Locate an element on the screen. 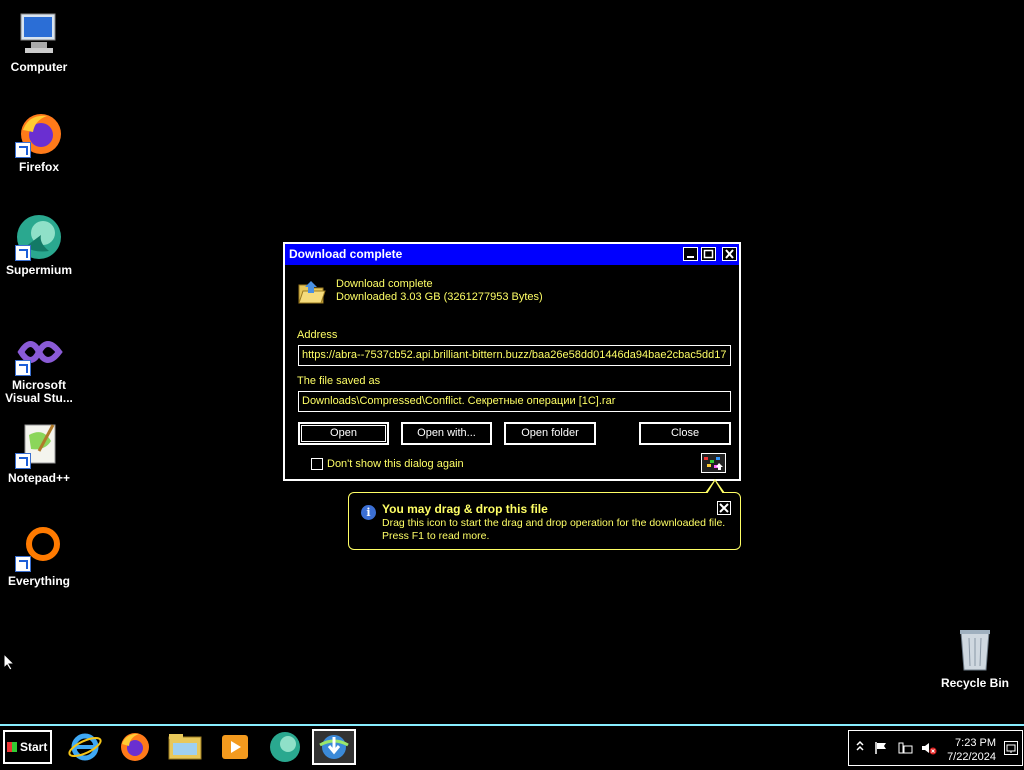 The width and height of the screenshot is (1024, 770). clock-time: 7:23 PM is located at coordinates (975, 743).